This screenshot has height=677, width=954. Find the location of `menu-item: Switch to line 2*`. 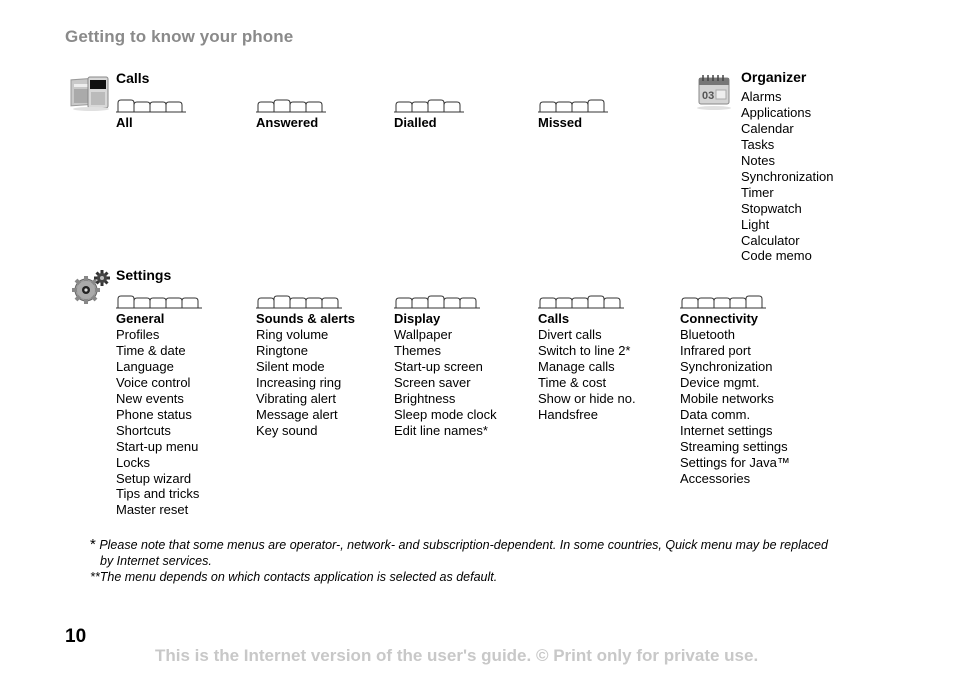

menu-item: Switch to line 2* is located at coordinates (584, 350).